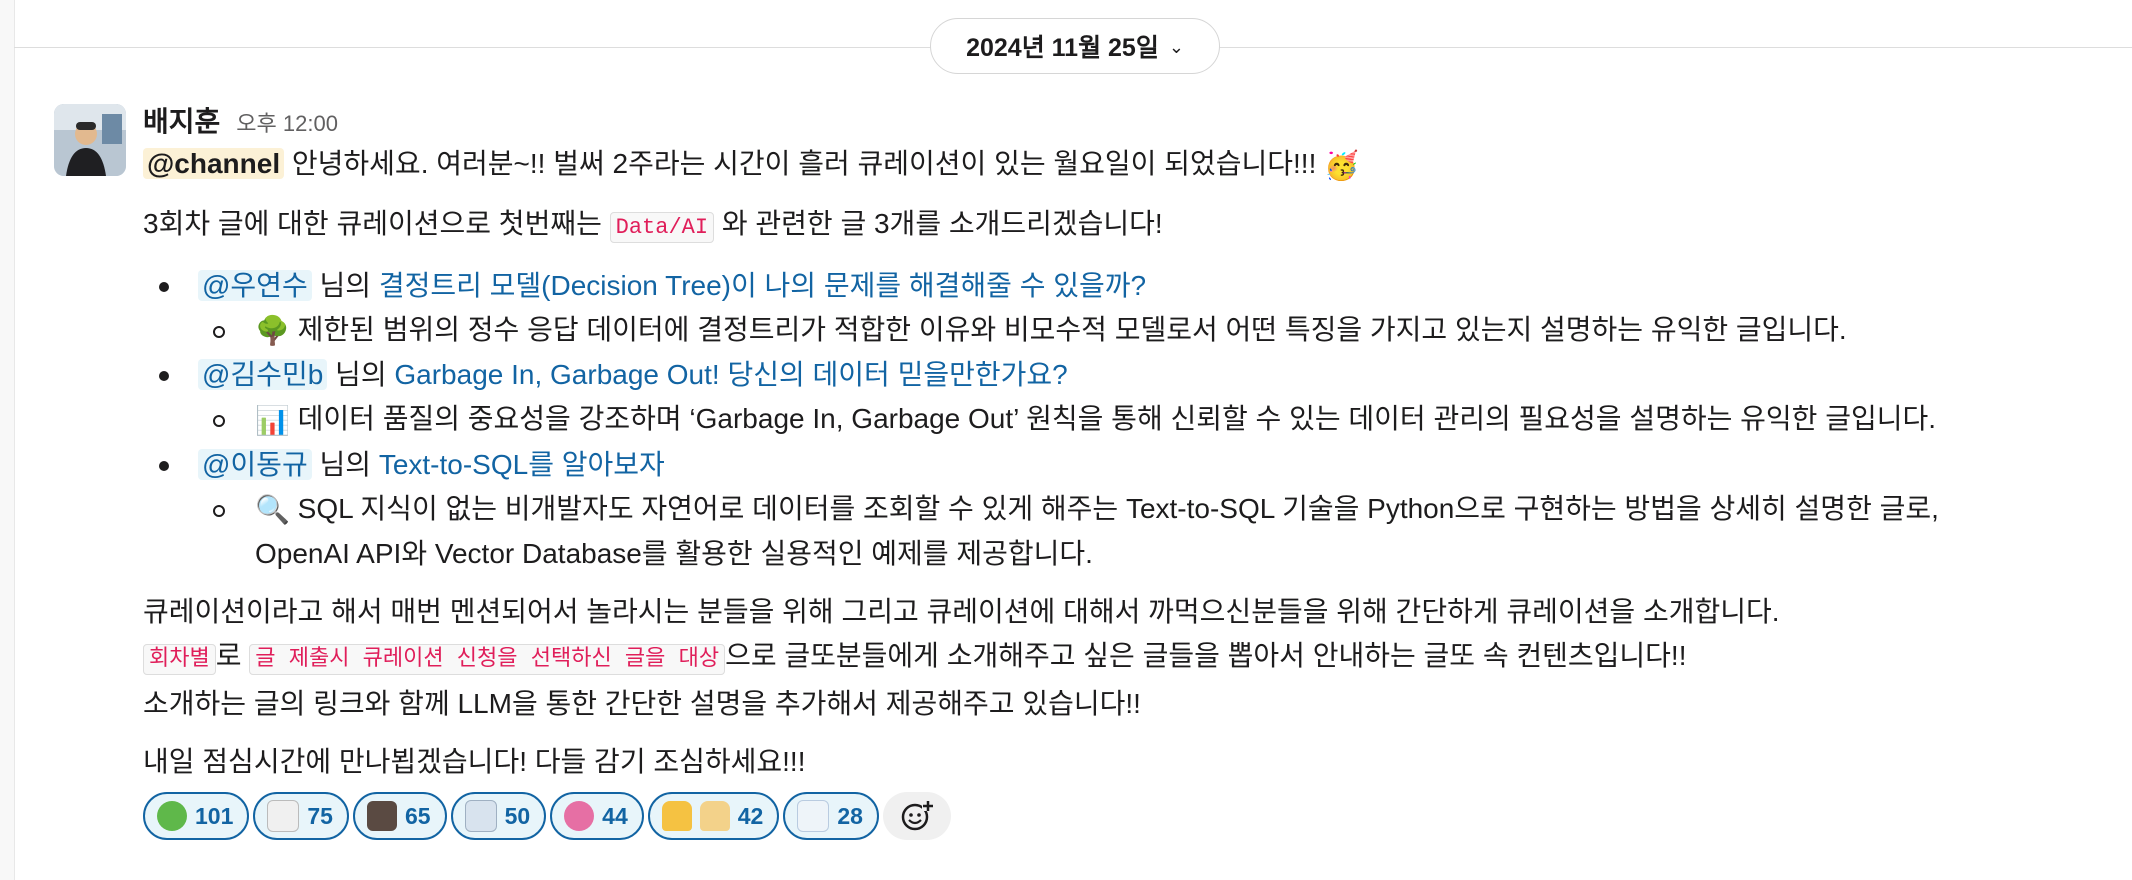 This screenshot has width=2132, height=880. What do you see at coordinates (272, 420) in the screenshot?
I see `bar-chart-icon: 📊` at bounding box center [272, 420].